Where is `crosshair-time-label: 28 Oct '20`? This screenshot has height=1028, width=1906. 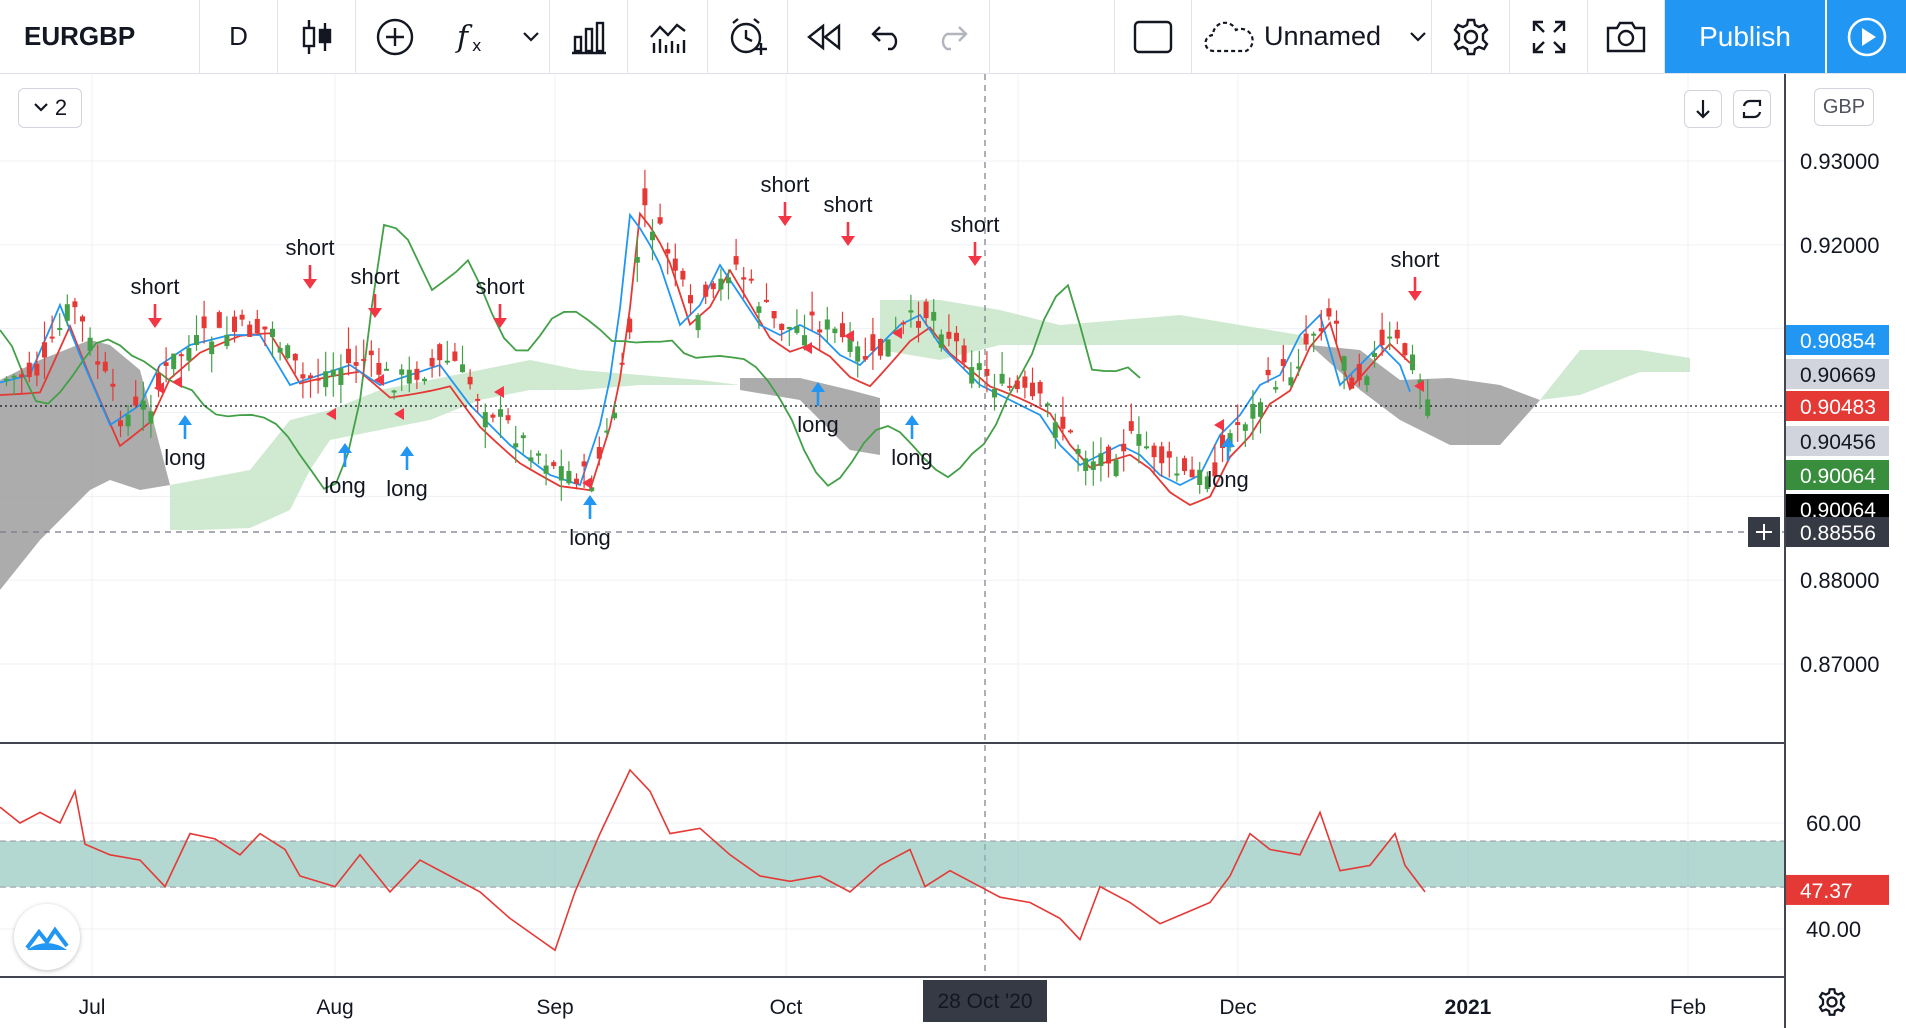 crosshair-time-label: 28 Oct '20 is located at coordinates (985, 1001).